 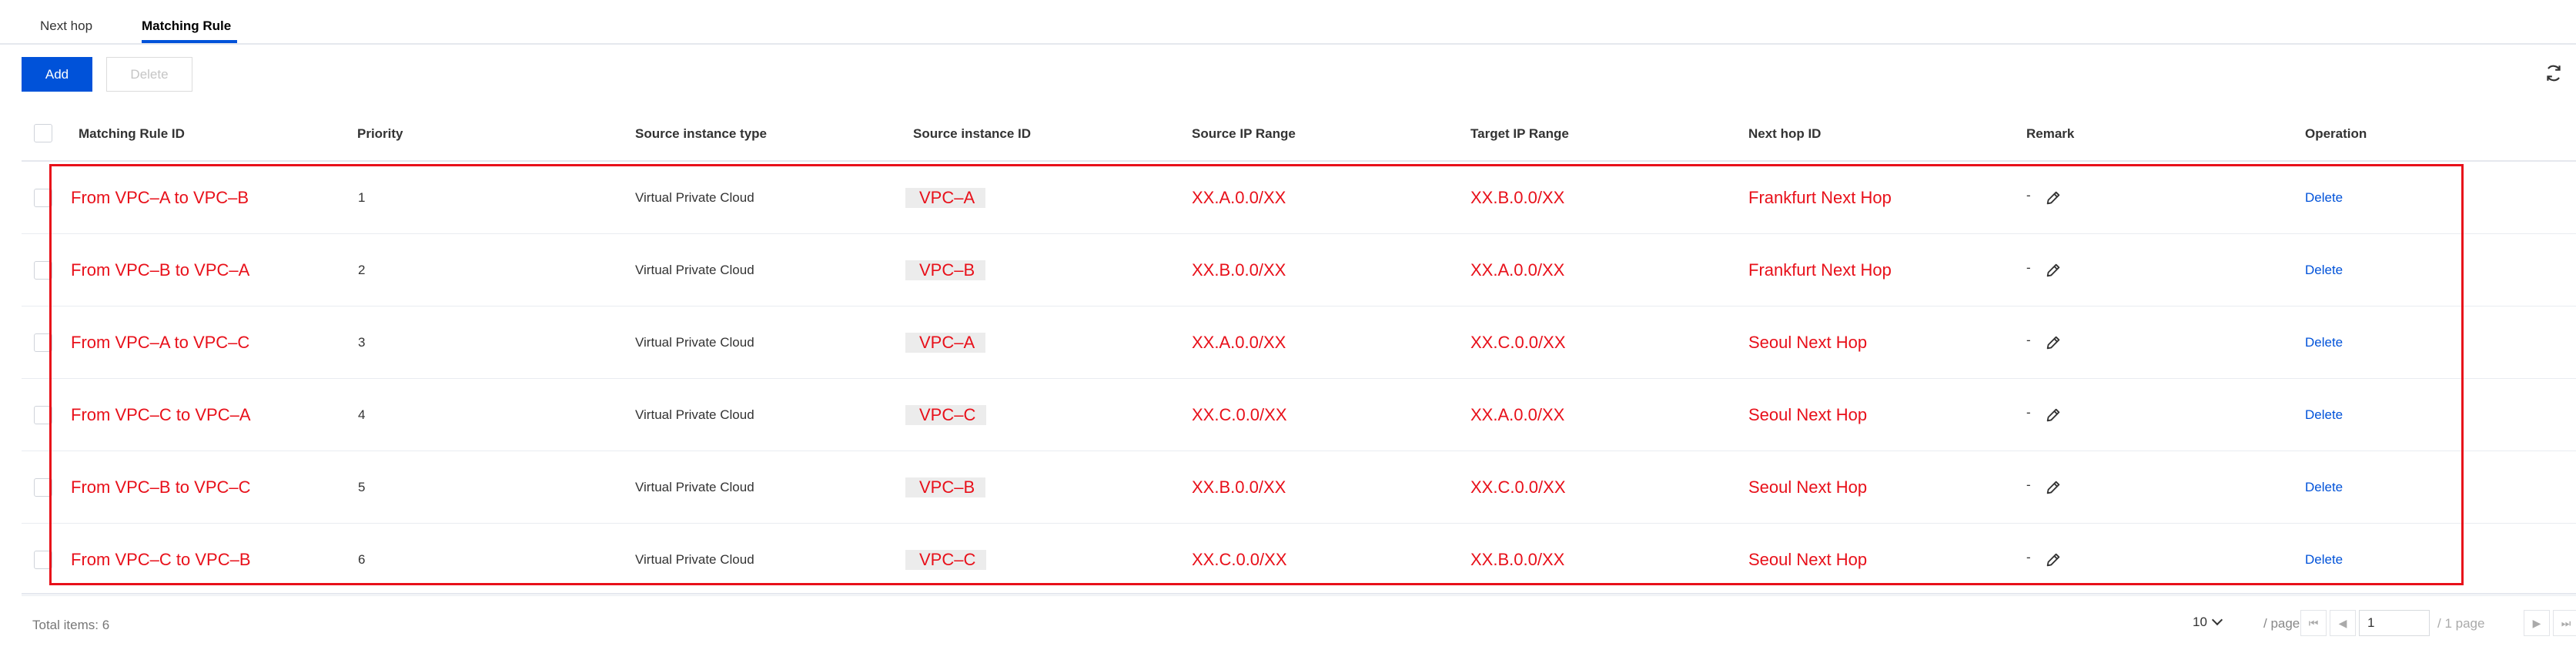 What do you see at coordinates (972, 133) in the screenshot?
I see `col-source-id: Source instance ID` at bounding box center [972, 133].